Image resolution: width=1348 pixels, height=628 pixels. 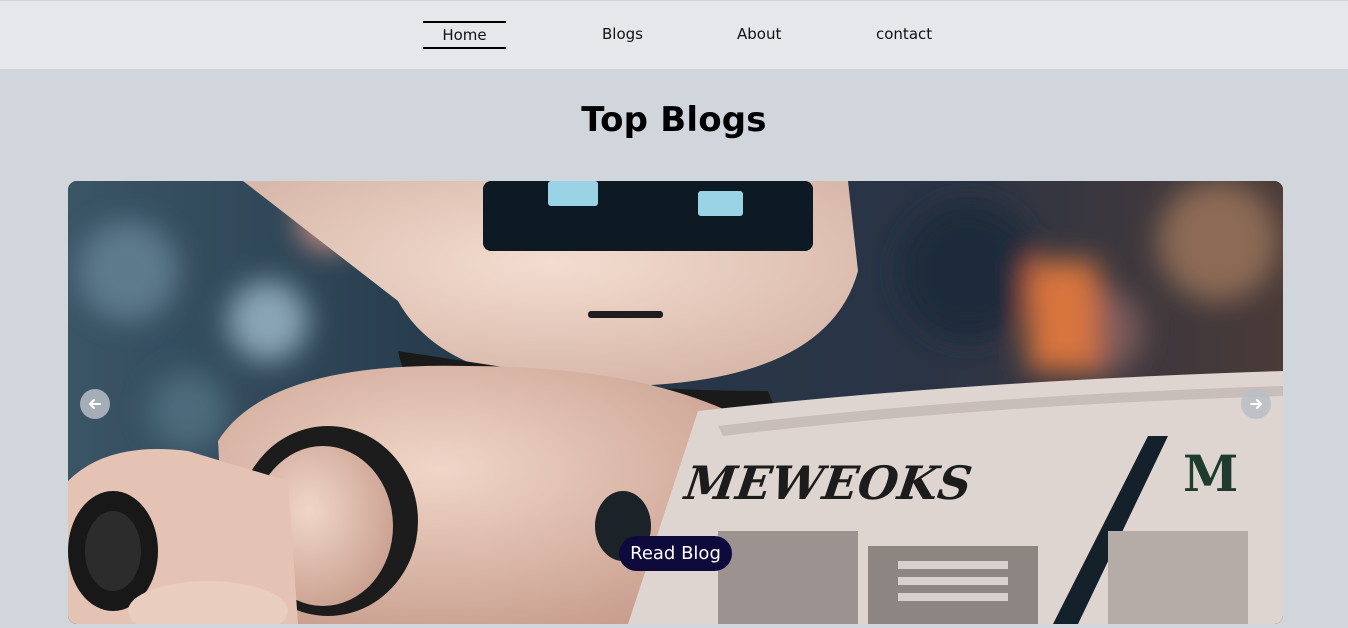 What do you see at coordinates (675, 553) in the screenshot?
I see `read-blog-button: Read Blog` at bounding box center [675, 553].